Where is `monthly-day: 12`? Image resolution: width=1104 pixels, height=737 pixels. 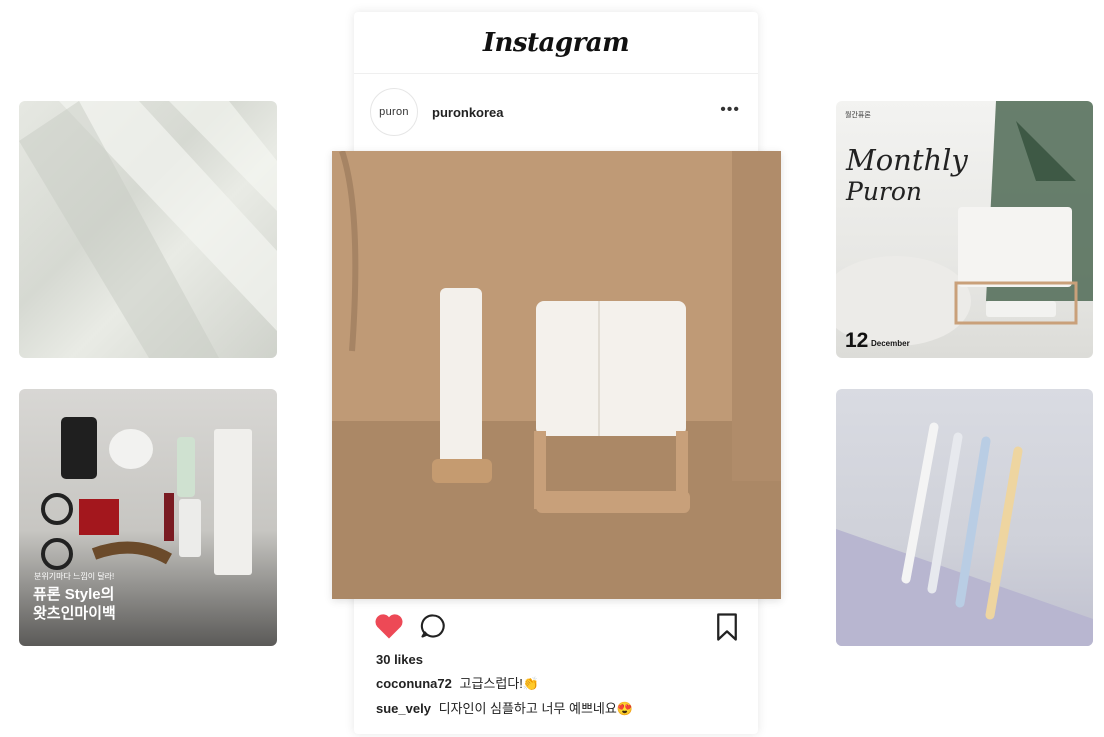 monthly-day: 12 is located at coordinates (857, 340).